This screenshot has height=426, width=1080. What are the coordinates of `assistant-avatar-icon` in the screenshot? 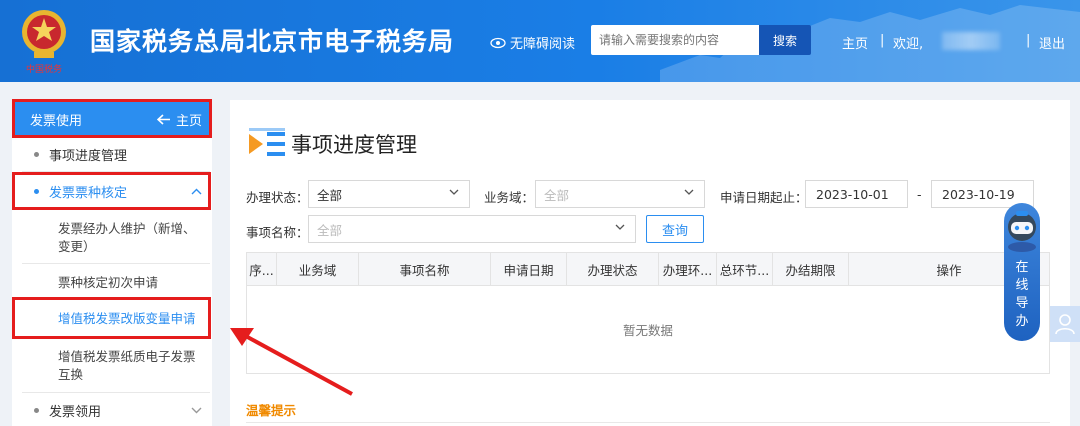 It's located at (1022, 231).